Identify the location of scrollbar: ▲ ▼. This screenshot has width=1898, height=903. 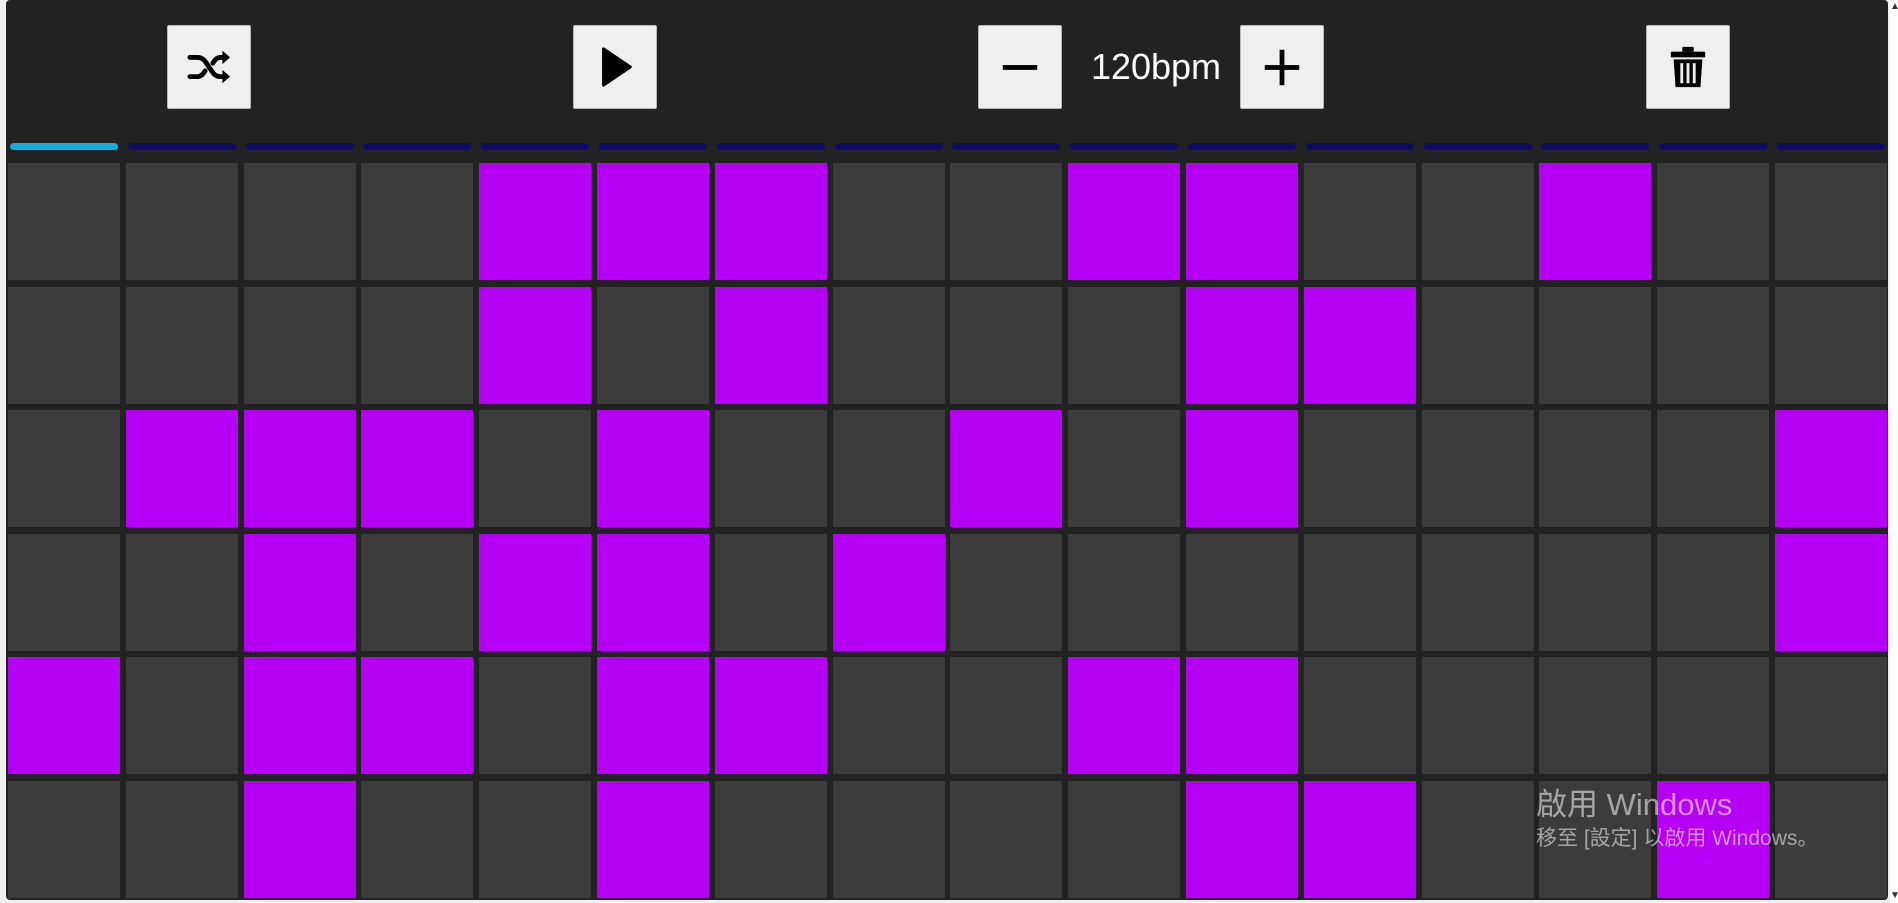
(1894, 451).